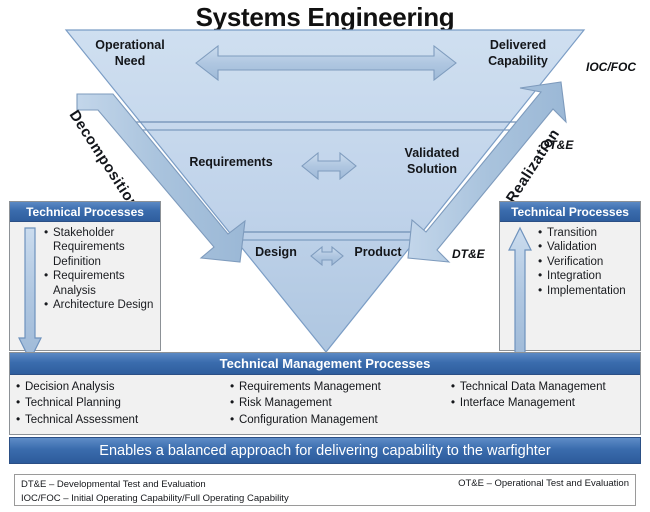  What do you see at coordinates (545, 386) in the screenshot?
I see `list-item: Technical Data Management` at bounding box center [545, 386].